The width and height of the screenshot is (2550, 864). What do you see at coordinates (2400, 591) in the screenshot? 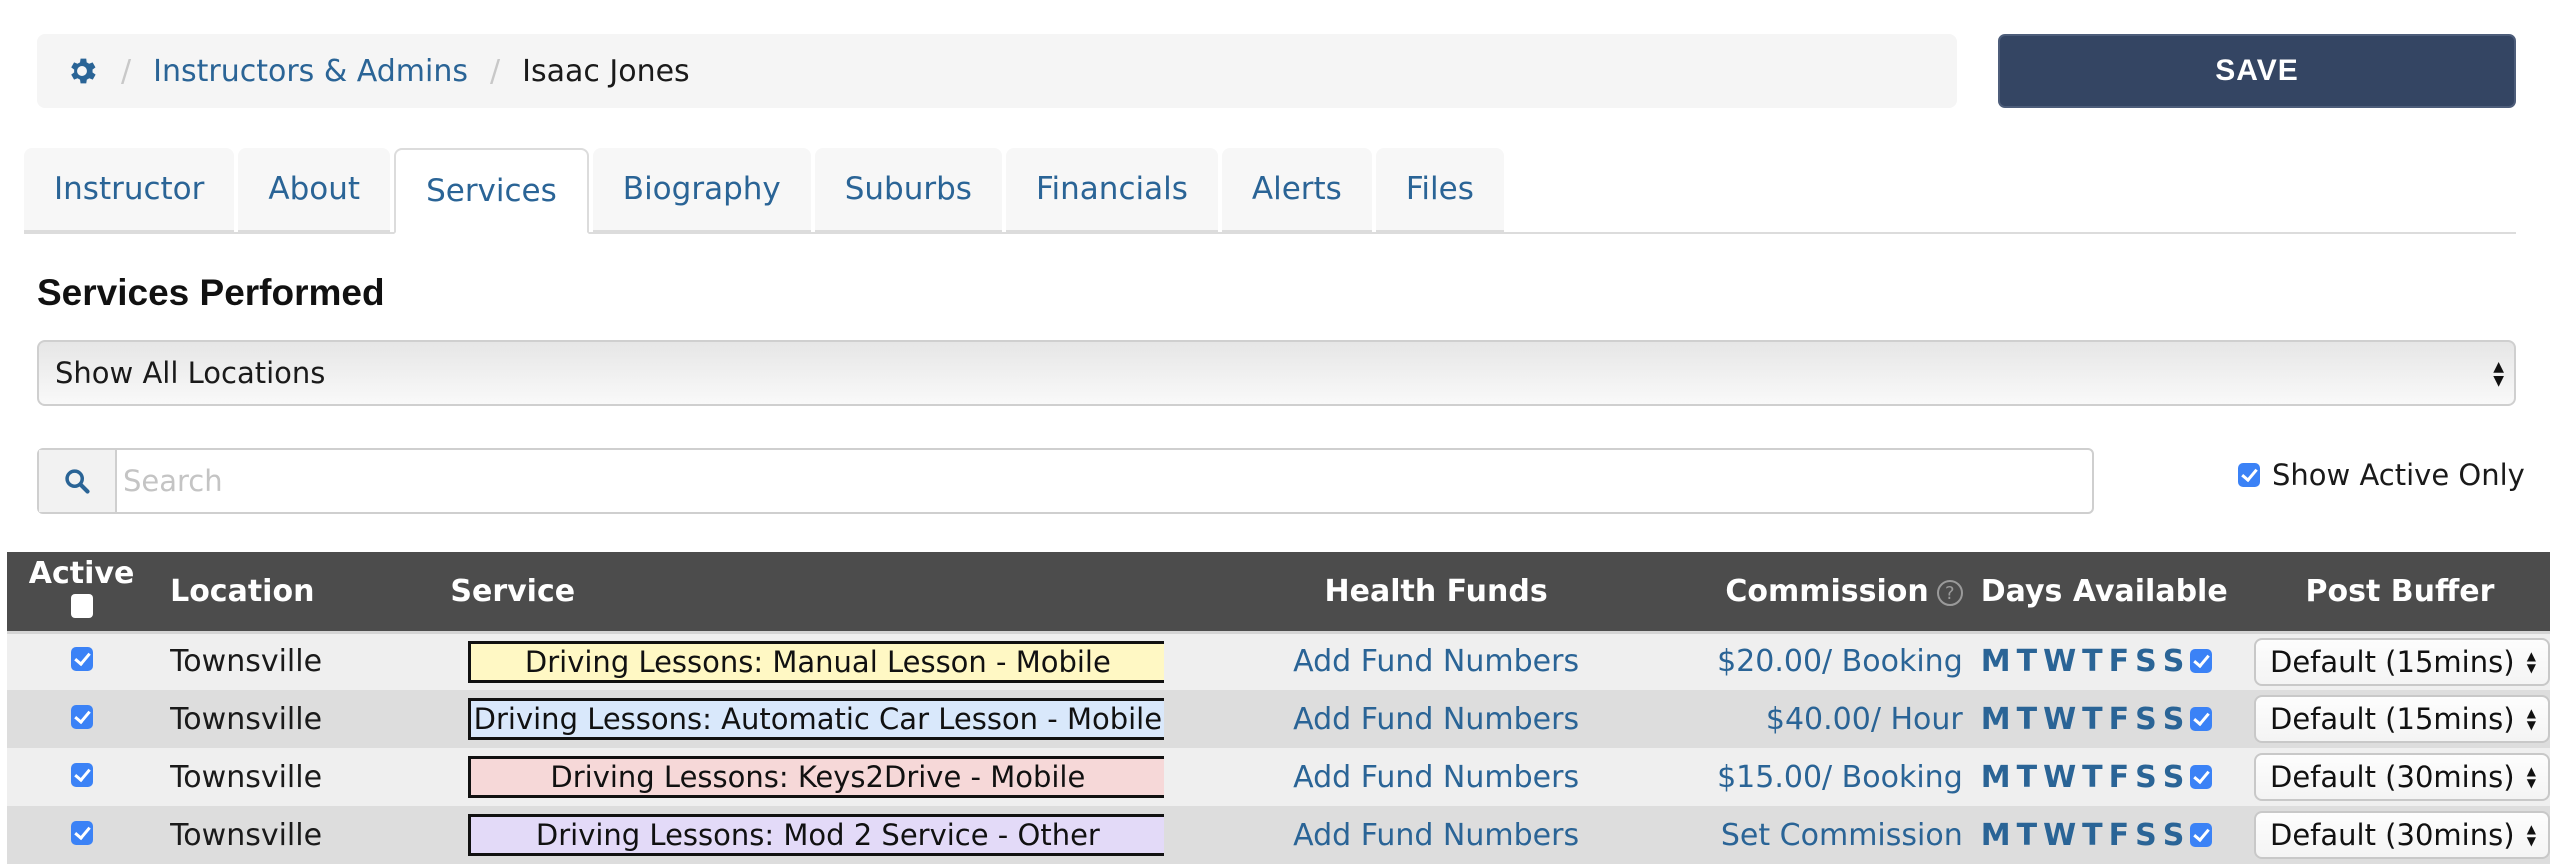
I see `header-post-buffer: Post Buffer` at bounding box center [2400, 591].